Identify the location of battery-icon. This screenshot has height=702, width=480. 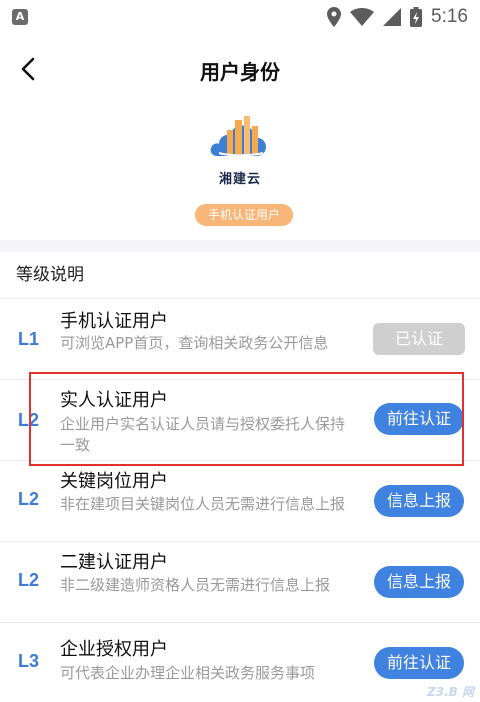
(416, 17).